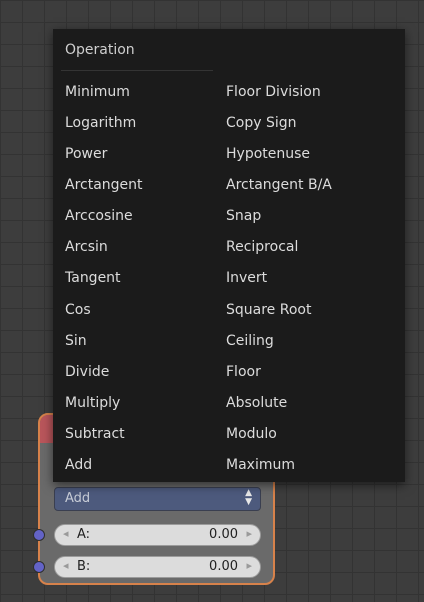 The width and height of the screenshot is (424, 602). Describe the element at coordinates (243, 216) in the screenshot. I see `menu-item-snap: Snap` at that location.